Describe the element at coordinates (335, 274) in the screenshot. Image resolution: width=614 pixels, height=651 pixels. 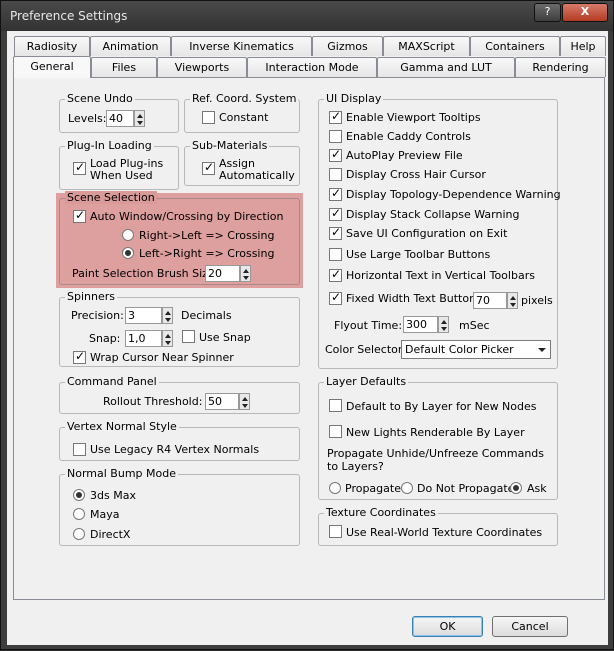
I see `ui-item-8-checkbox: ✓` at that location.